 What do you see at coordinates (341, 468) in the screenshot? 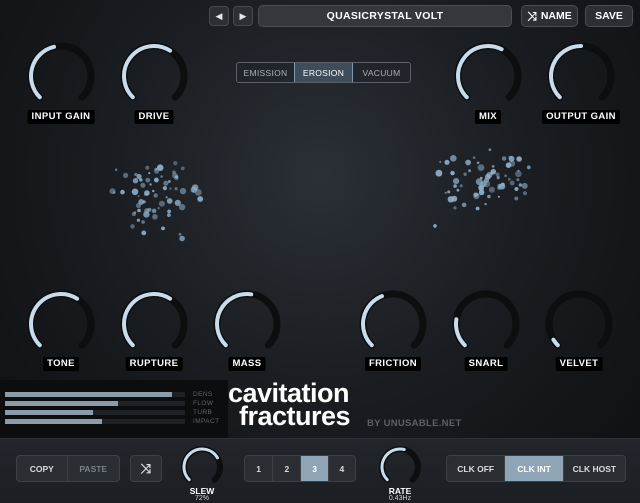
I see `slot-4-button: 4` at bounding box center [341, 468].